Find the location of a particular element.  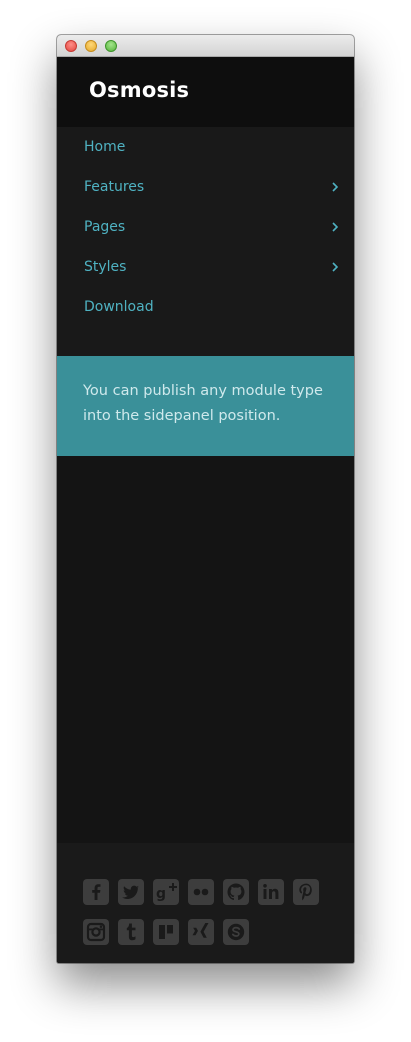

nav-item-pages: Pages is located at coordinates (205, 227).